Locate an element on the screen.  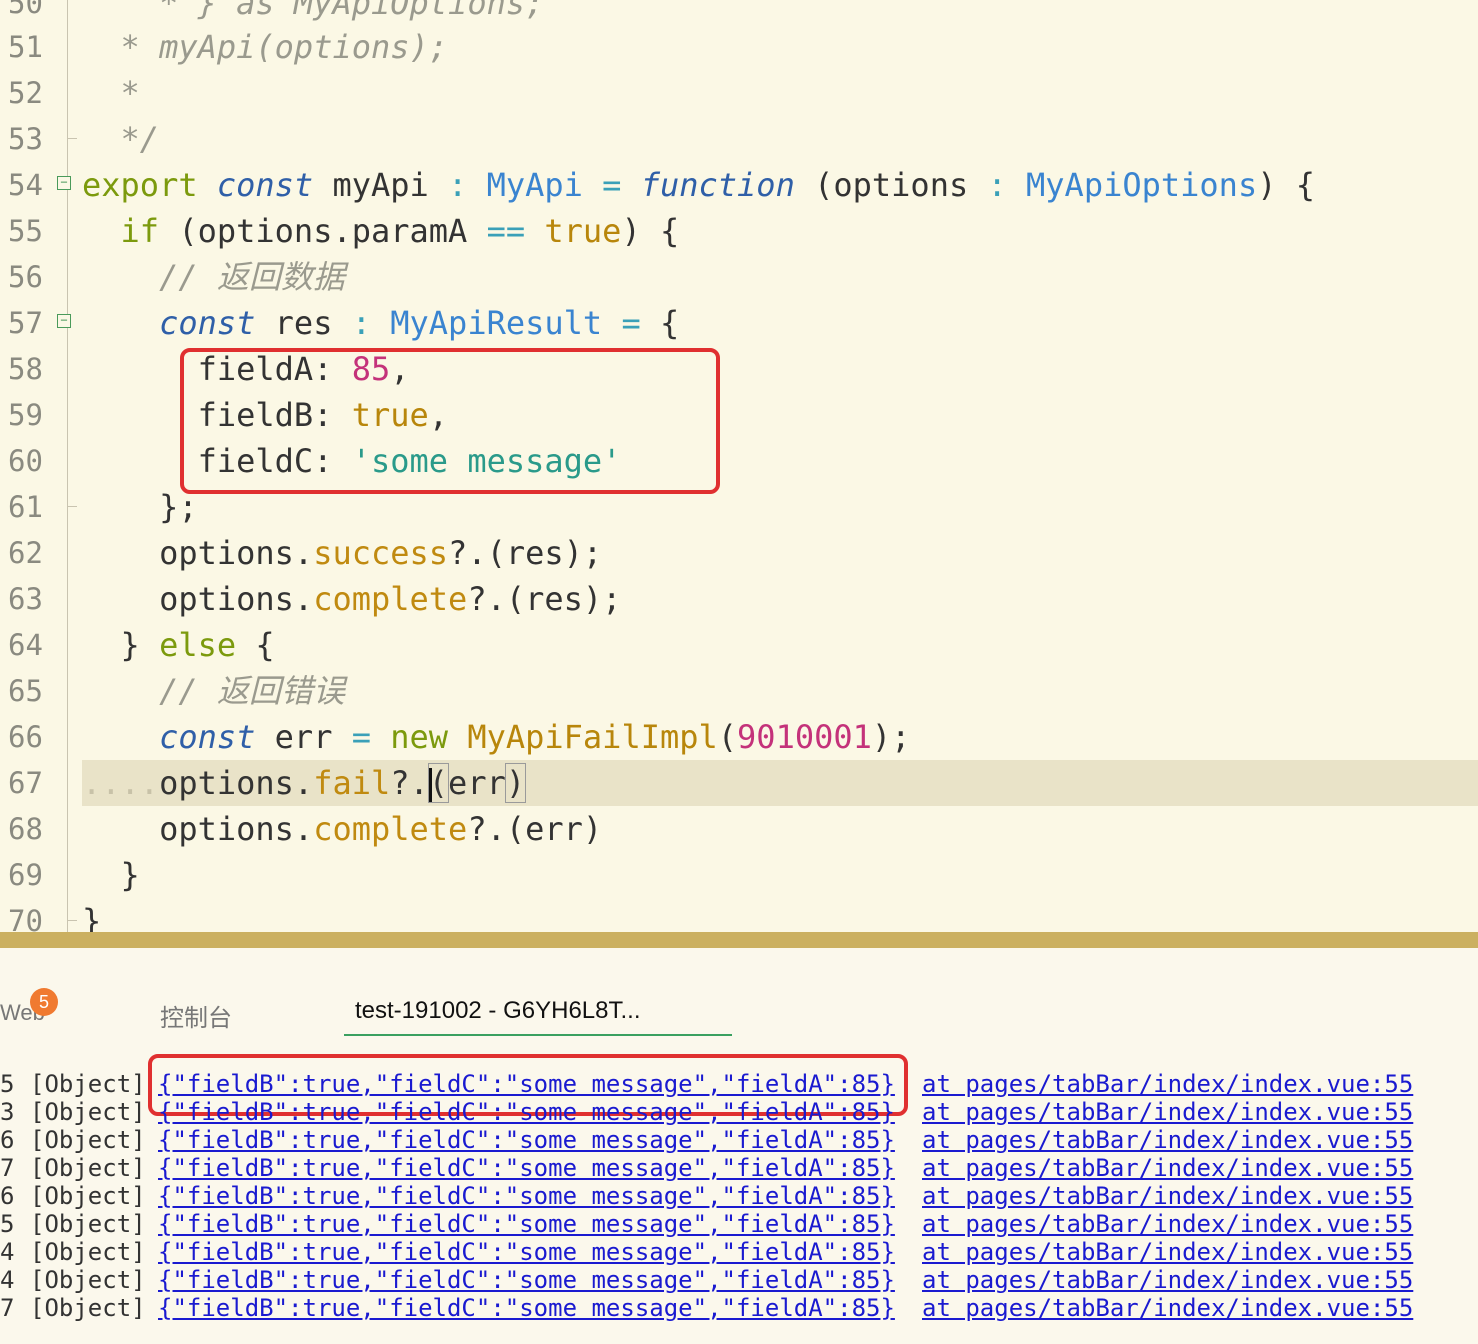
code-token: * } as MyApiOptions; is located at coordinates (313, 11).